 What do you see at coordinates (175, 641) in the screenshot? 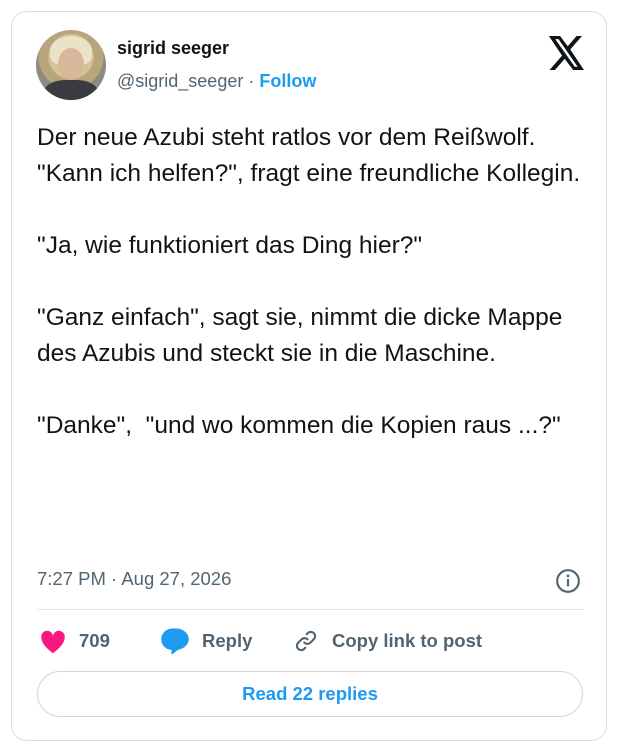
I see `reply-bubble-icon` at bounding box center [175, 641].